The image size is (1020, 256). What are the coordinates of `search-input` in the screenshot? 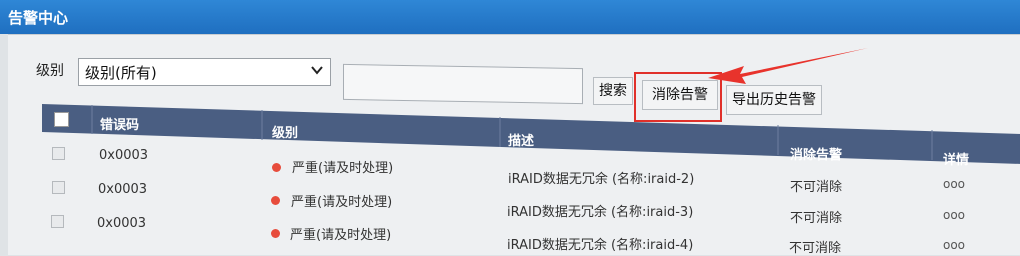 It's located at (463, 84).